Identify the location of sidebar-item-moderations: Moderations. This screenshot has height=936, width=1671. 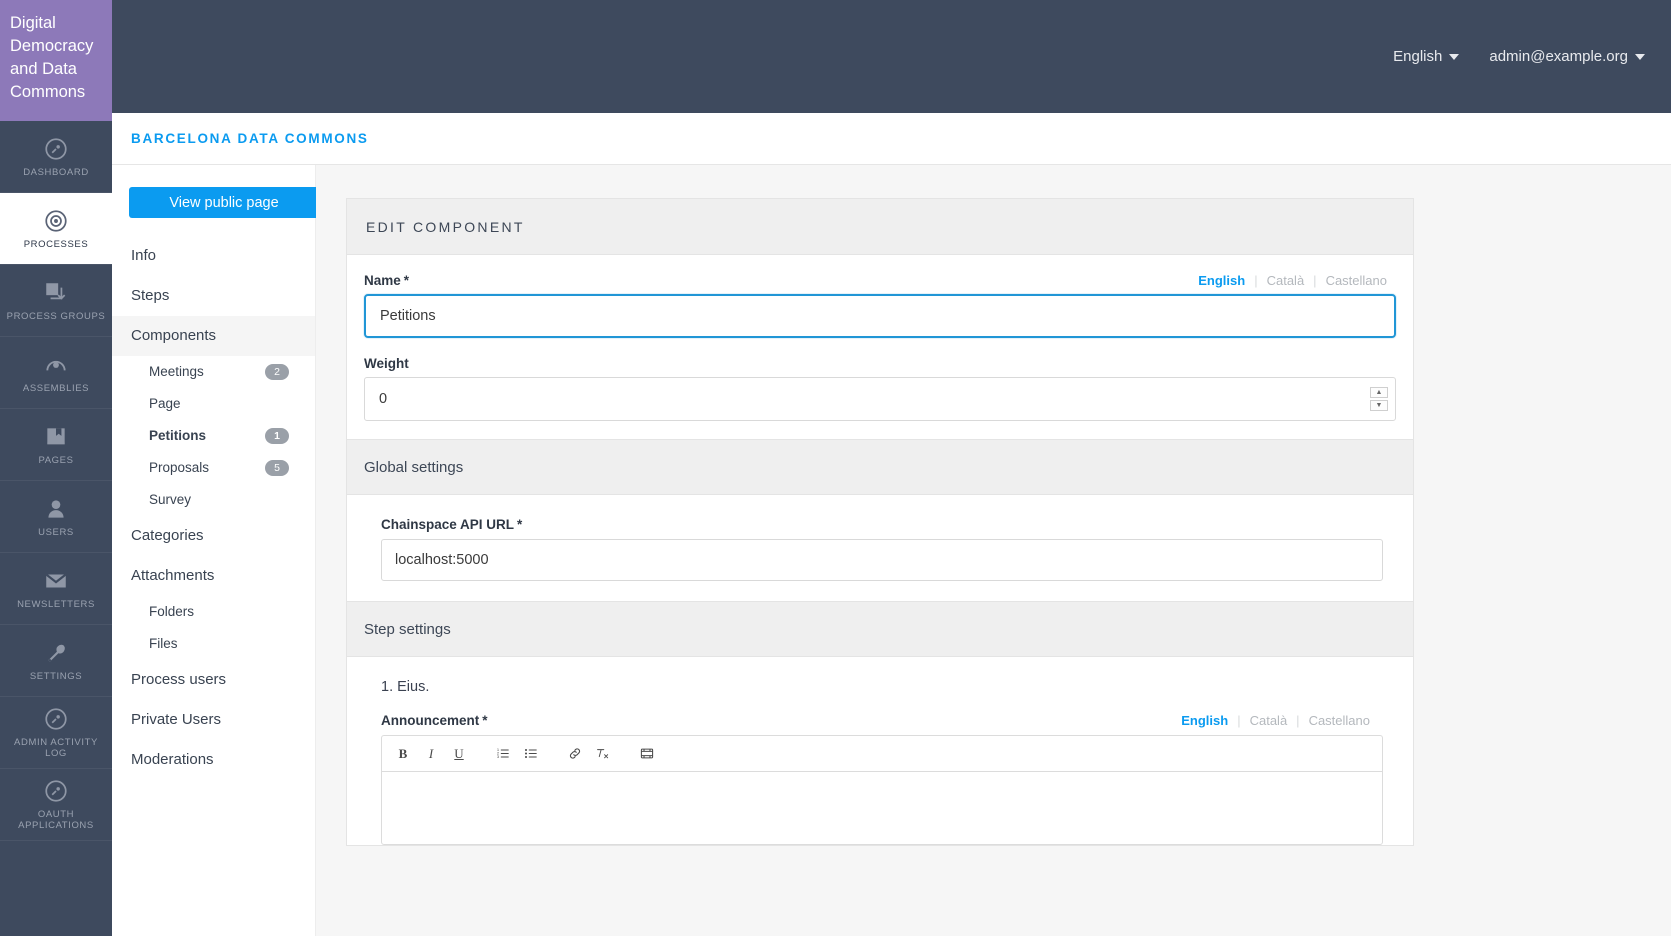
(213, 760).